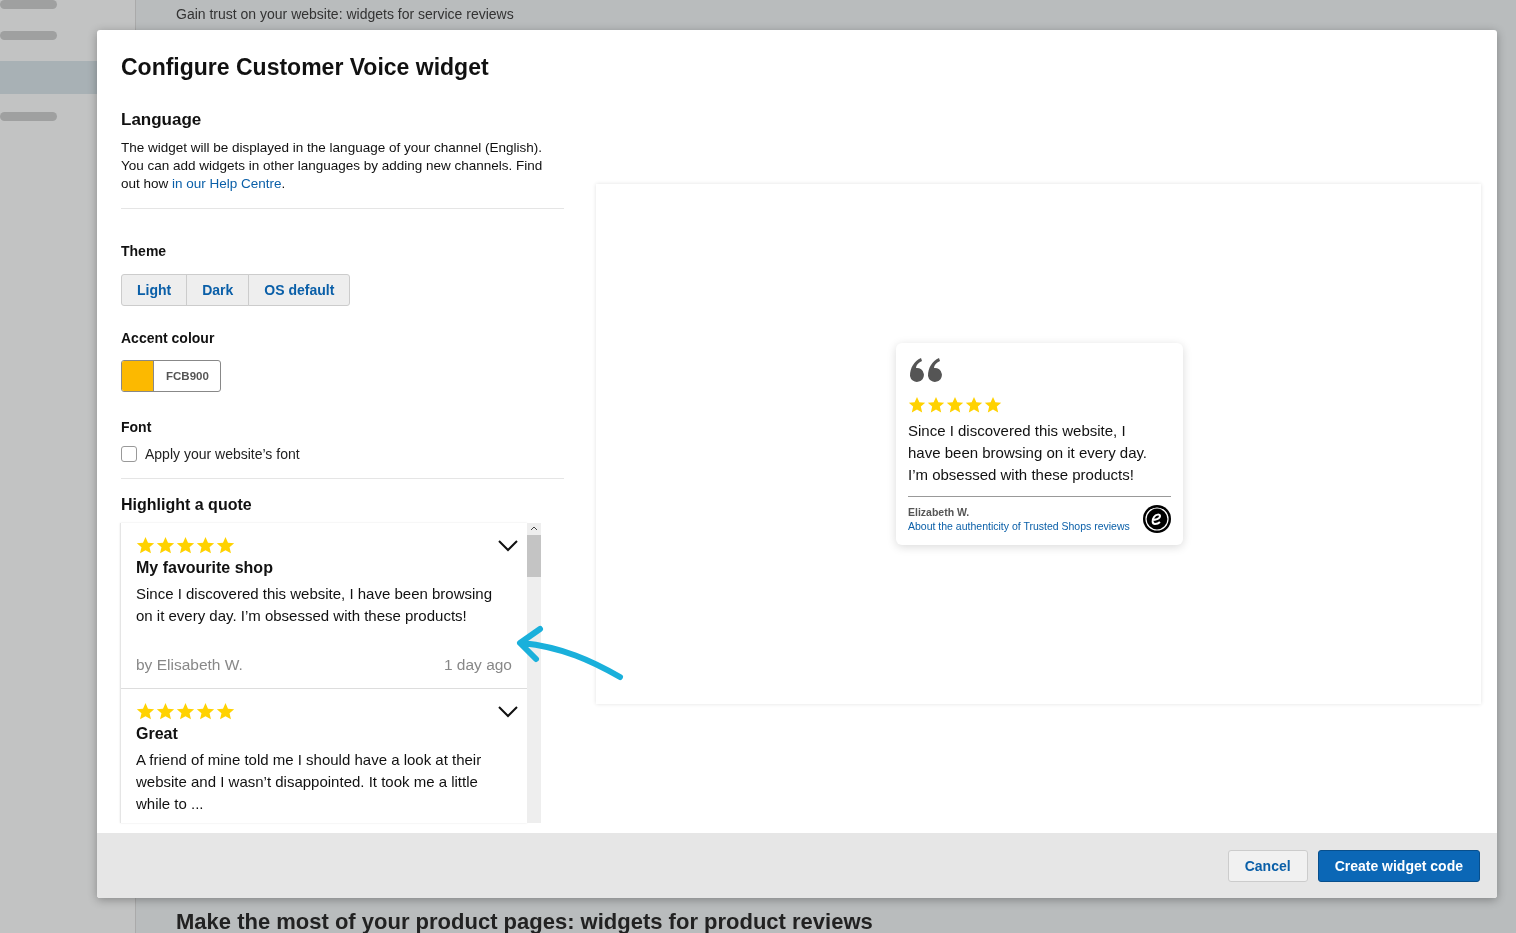  I want to click on cancel-button: Cancel, so click(1267, 865).